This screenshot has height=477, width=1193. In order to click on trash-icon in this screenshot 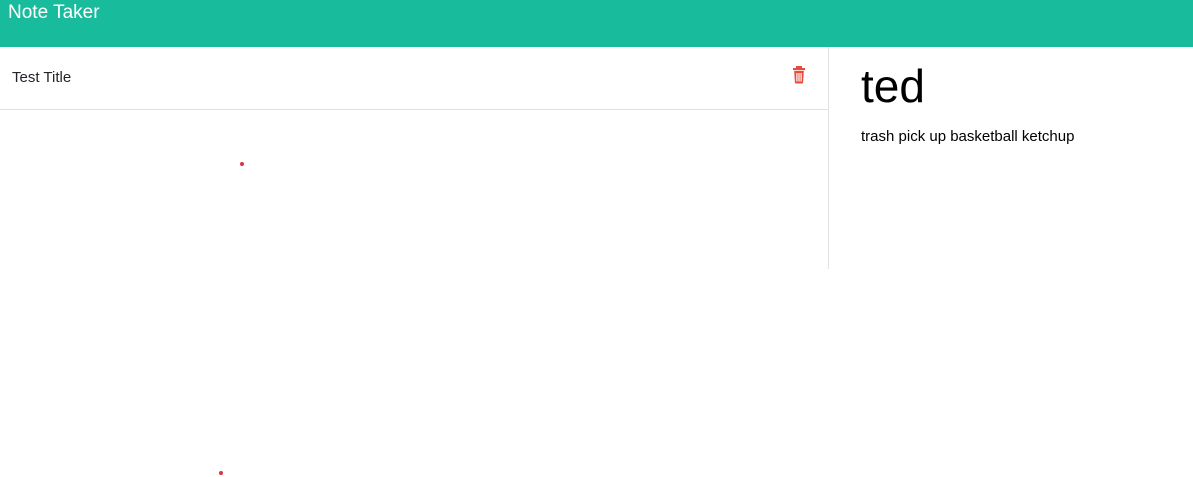, I will do `click(801, 75)`.